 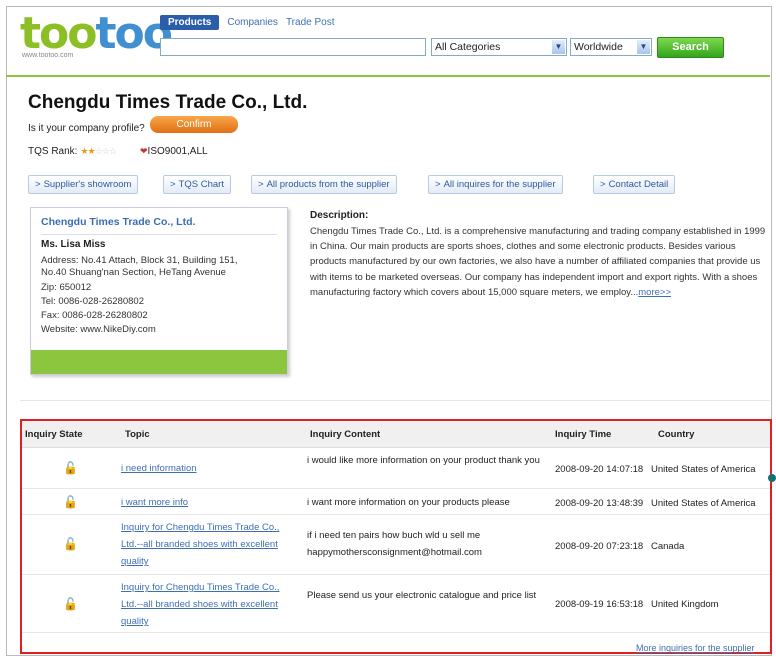 What do you see at coordinates (654, 292) in the screenshot?
I see `description-more-link: more>>` at bounding box center [654, 292].